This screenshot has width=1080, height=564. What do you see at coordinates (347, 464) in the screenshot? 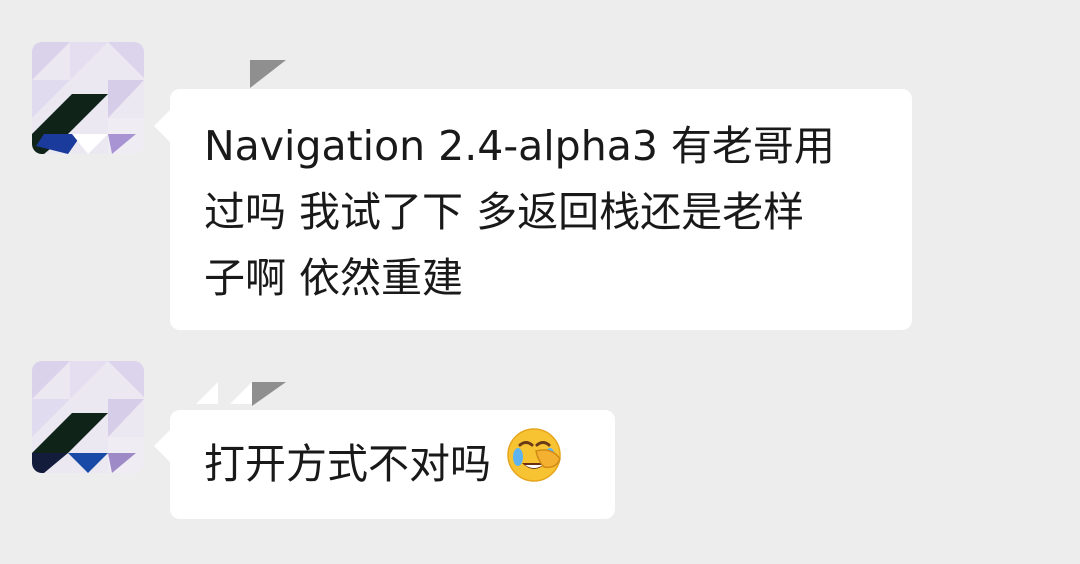
I see `message-text: 打开方式不对吗` at bounding box center [347, 464].